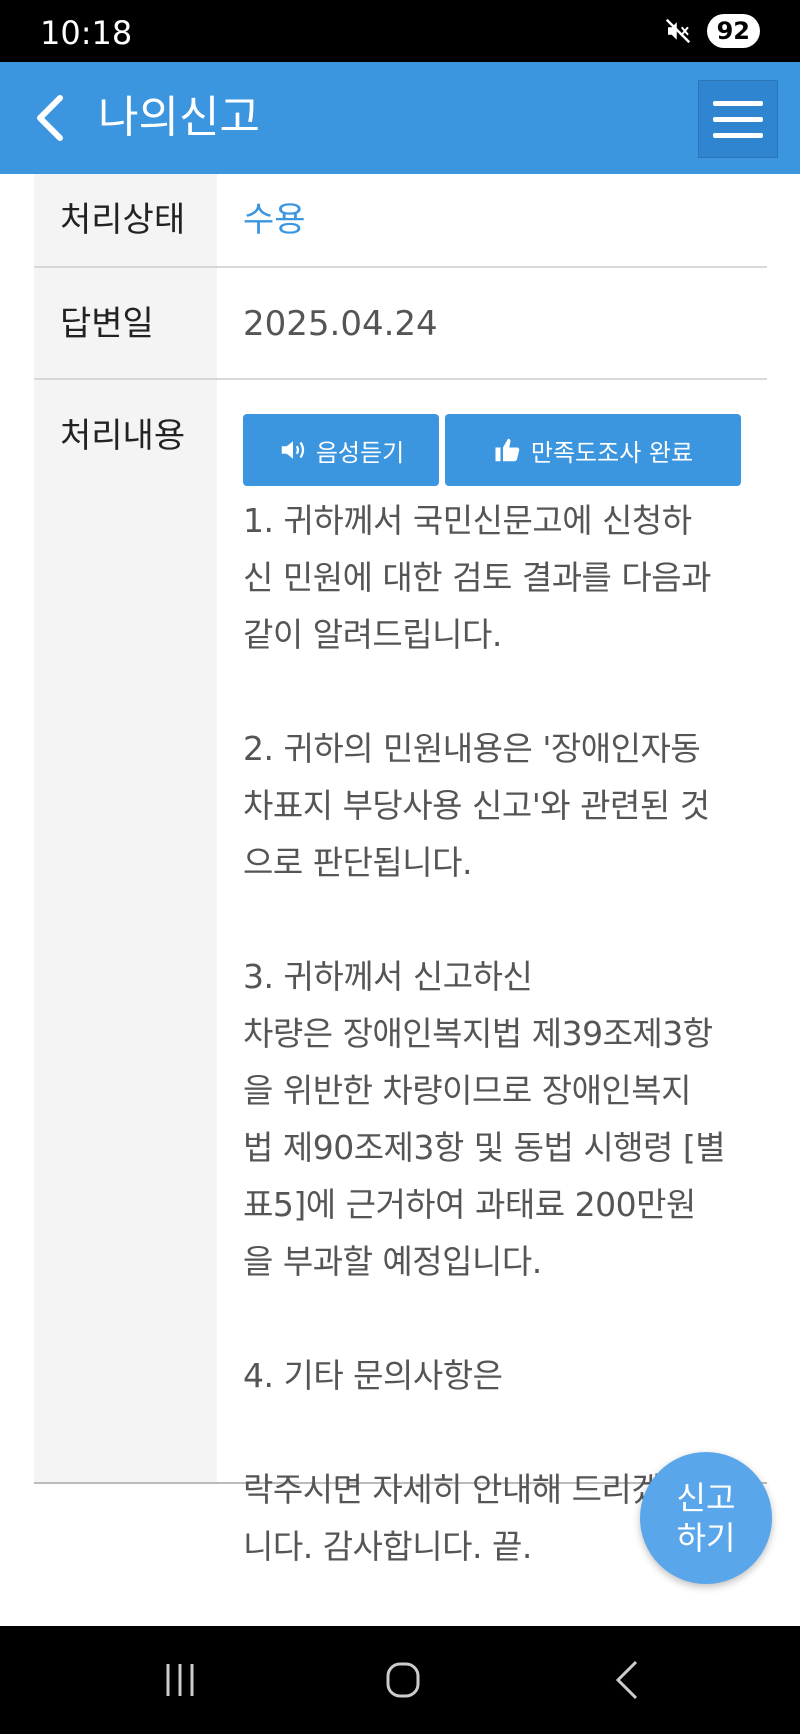 The width and height of the screenshot is (800, 1734). What do you see at coordinates (360, 452) in the screenshot?
I see `voice-button-label: 음성듣기` at bounding box center [360, 452].